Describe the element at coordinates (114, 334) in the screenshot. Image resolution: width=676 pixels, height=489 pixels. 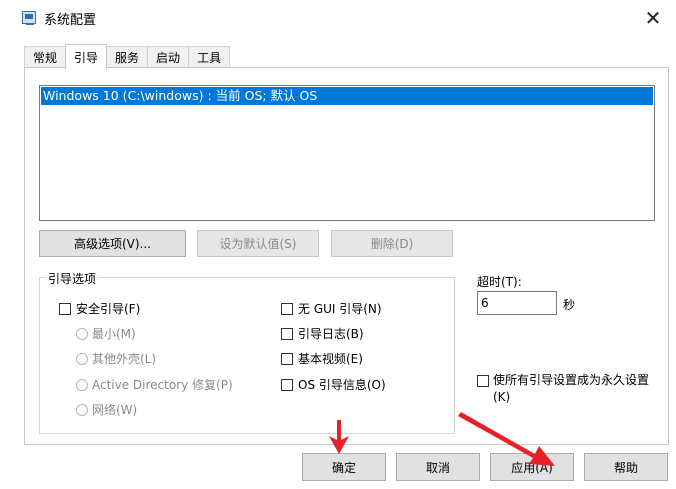
I see `radio-minimal-label: 最小(M)` at that location.